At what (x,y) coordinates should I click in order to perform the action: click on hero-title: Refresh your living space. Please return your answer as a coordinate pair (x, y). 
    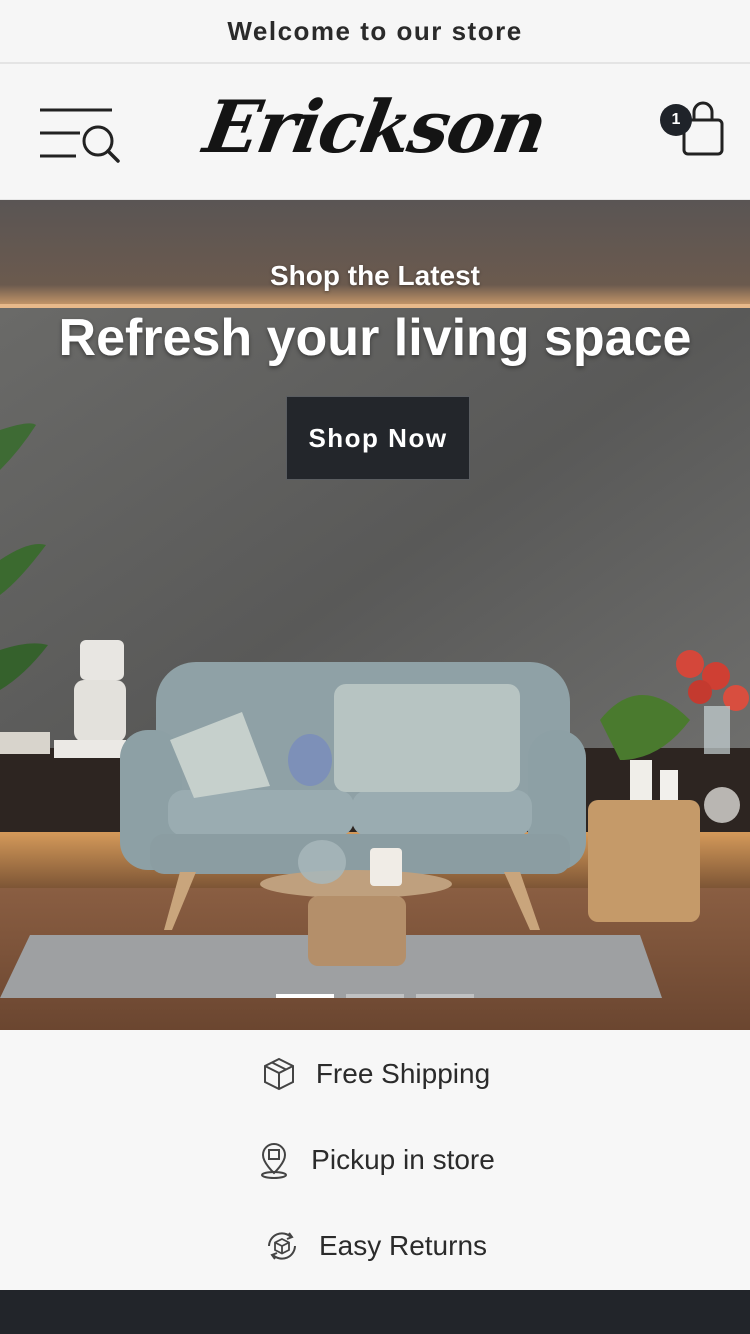
    Looking at the image, I should click on (375, 338).